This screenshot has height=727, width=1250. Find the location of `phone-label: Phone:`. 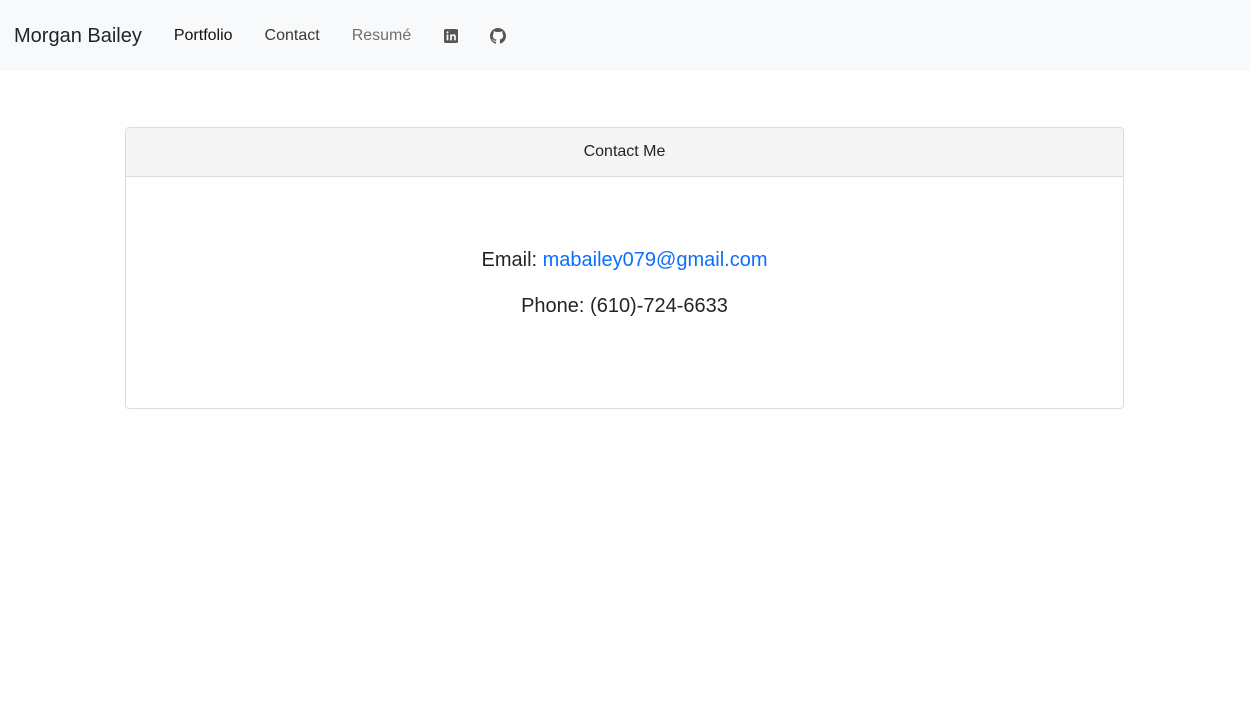

phone-label: Phone: is located at coordinates (556, 306).